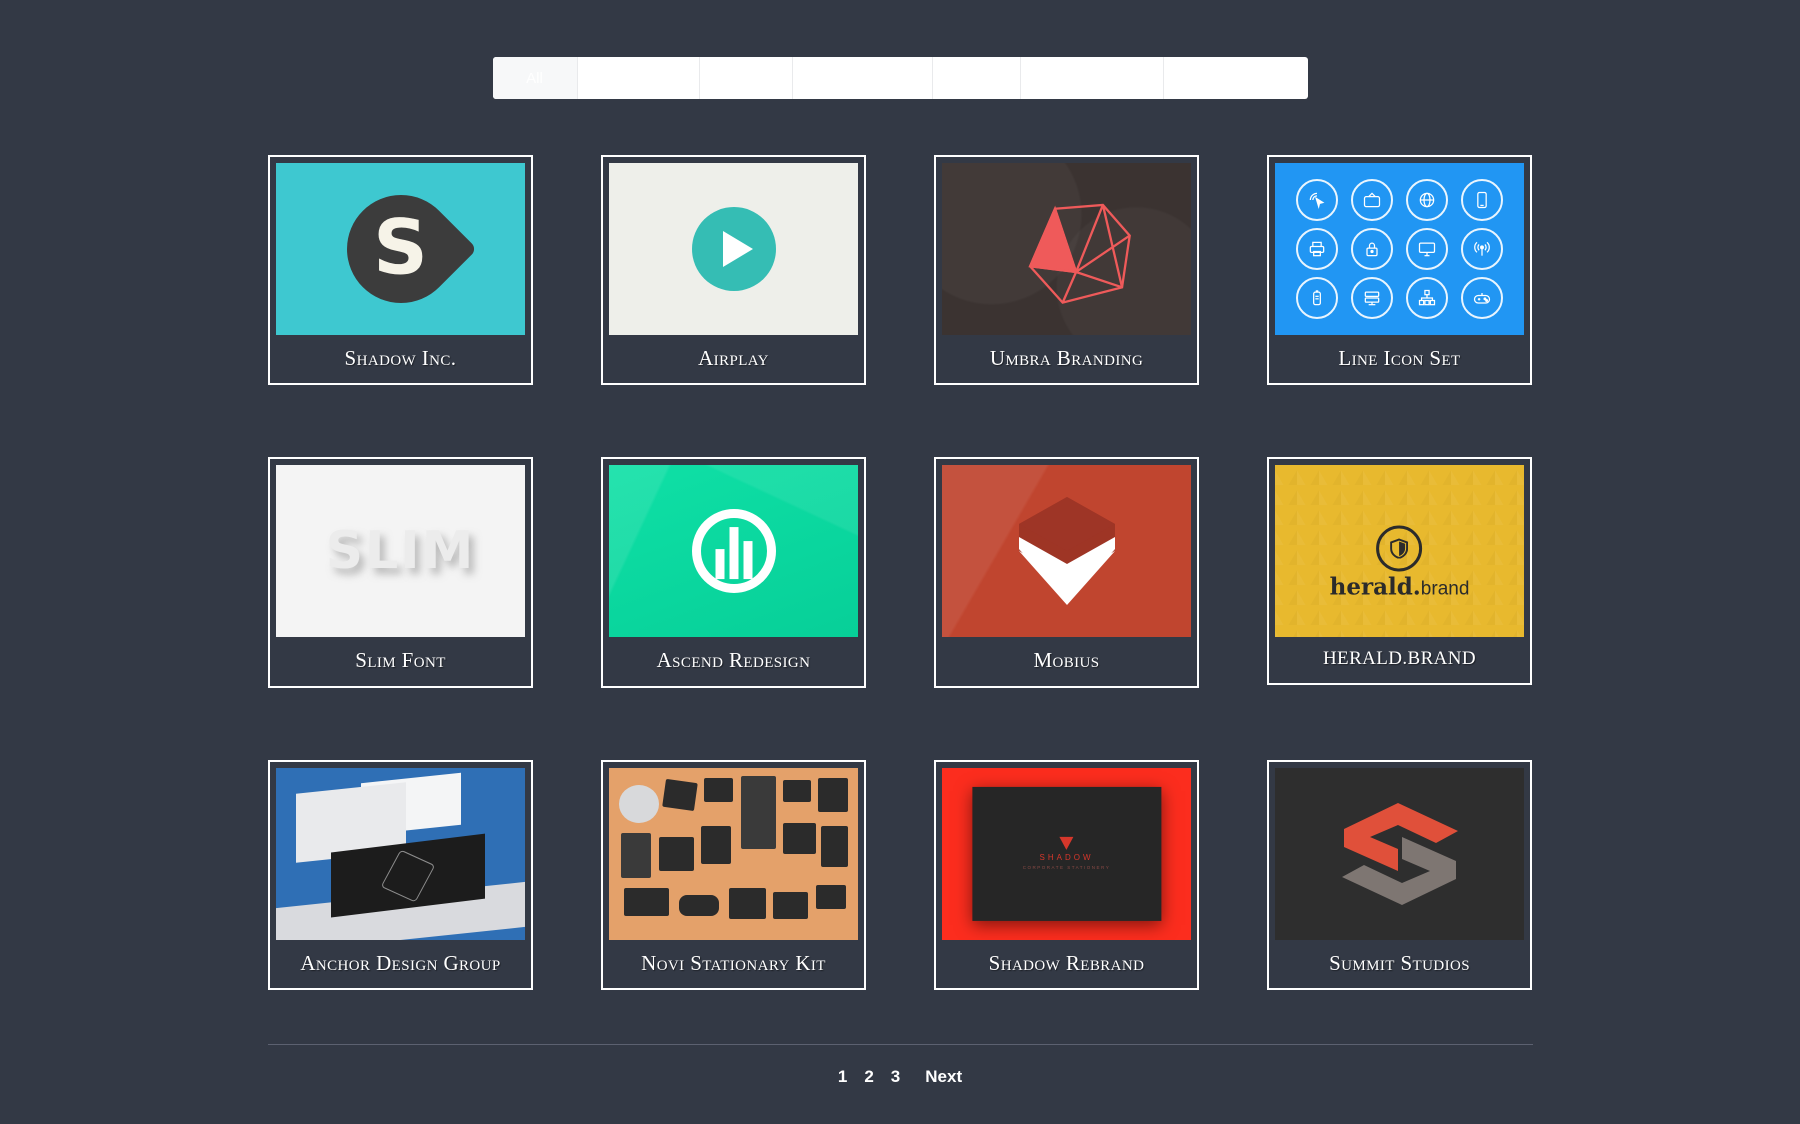 Image resolution: width=1800 pixels, height=1124 pixels. Describe the element at coordinates (1375, 587) in the screenshot. I see `herald-wordmark-bold: herald.` at that location.